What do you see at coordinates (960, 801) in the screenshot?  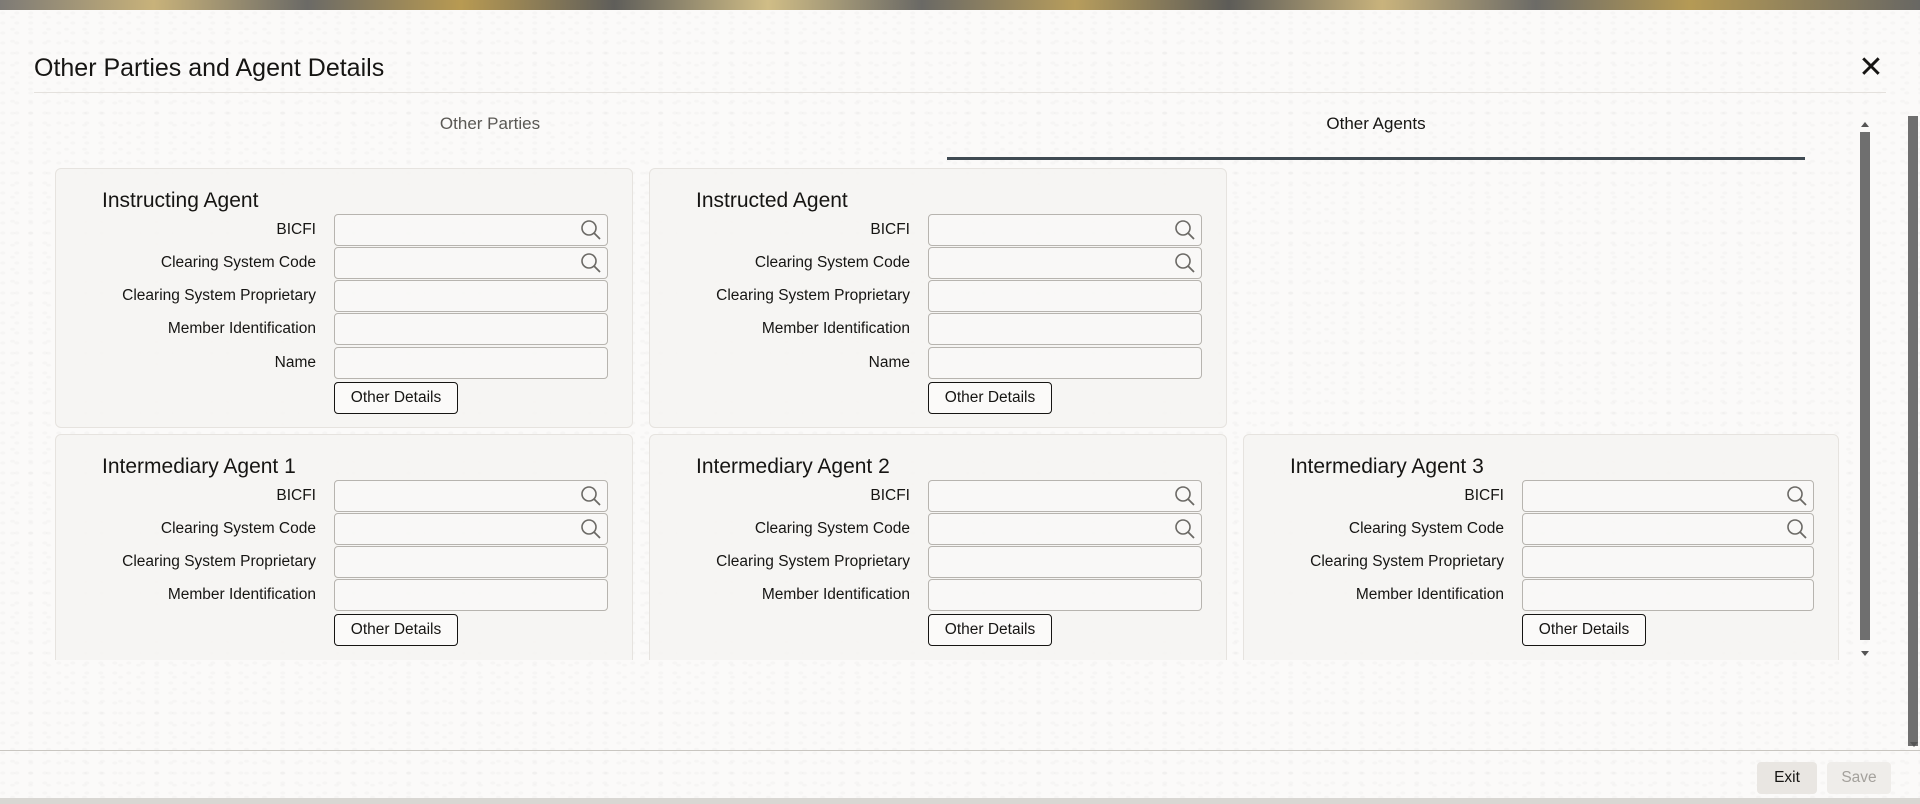 I see `bottom-bar` at bounding box center [960, 801].